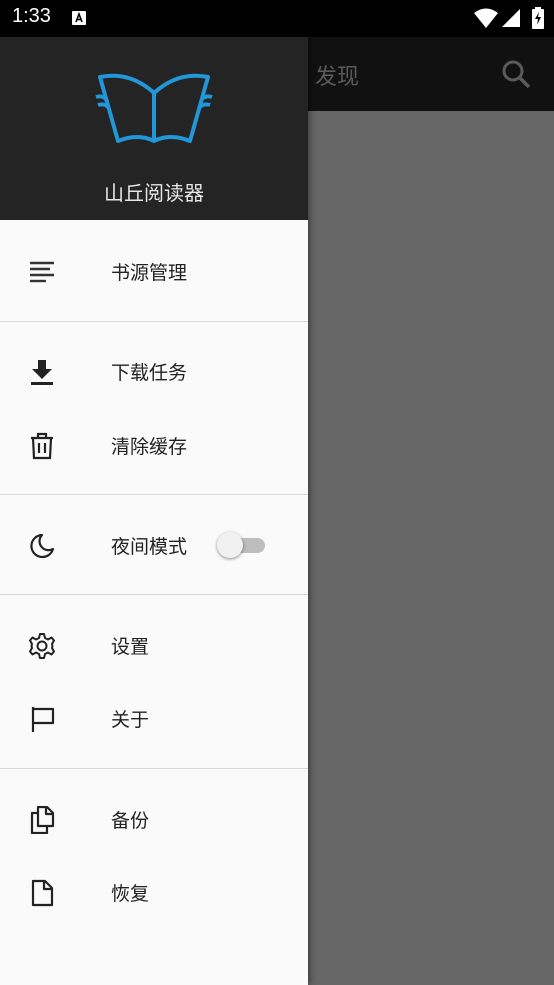 This screenshot has width=554, height=985. What do you see at coordinates (511, 18) in the screenshot?
I see `signal-icon` at bounding box center [511, 18].